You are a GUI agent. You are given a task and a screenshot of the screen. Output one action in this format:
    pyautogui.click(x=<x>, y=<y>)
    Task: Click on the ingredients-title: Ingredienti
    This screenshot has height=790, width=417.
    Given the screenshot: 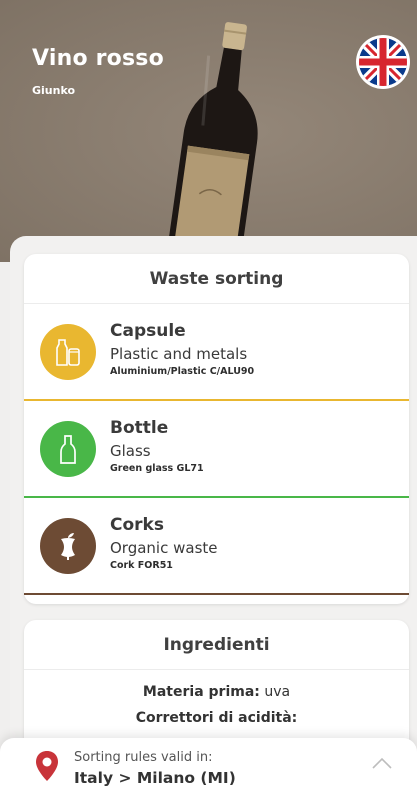 What is the action you would take?
    pyautogui.click(x=216, y=645)
    